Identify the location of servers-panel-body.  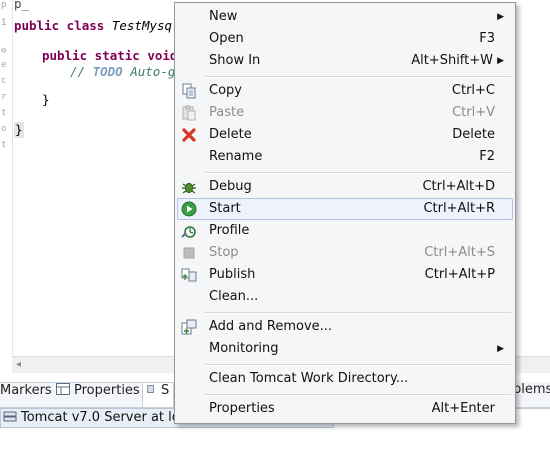
(275, 442).